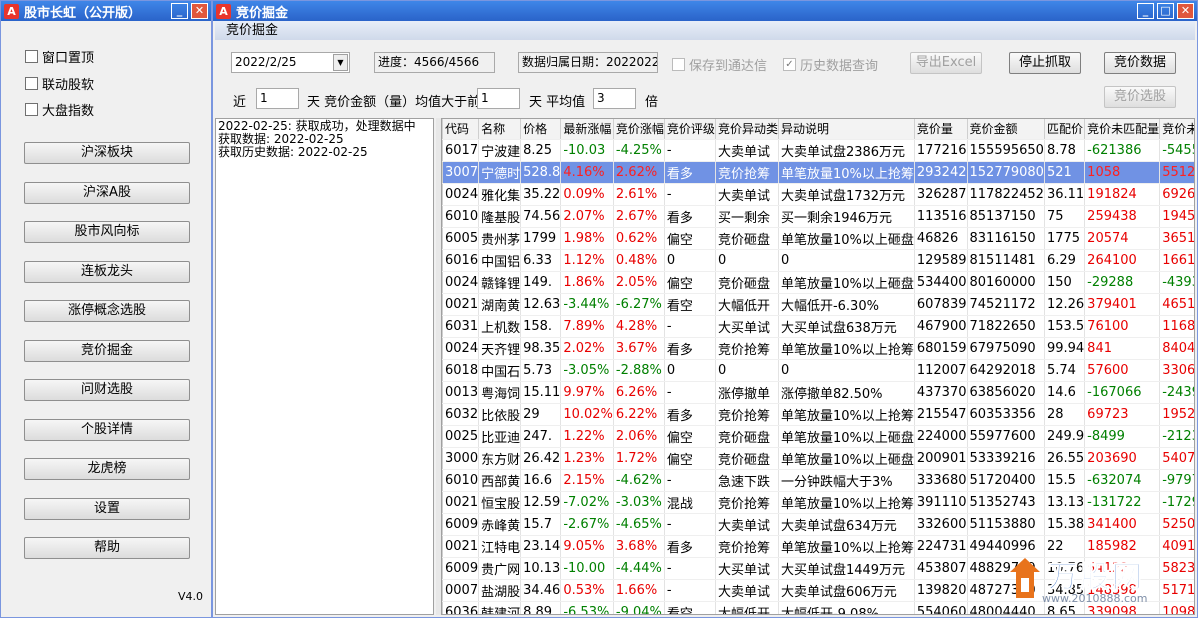  I want to click on checkbox-link-software: 联动股软, so click(59, 83).